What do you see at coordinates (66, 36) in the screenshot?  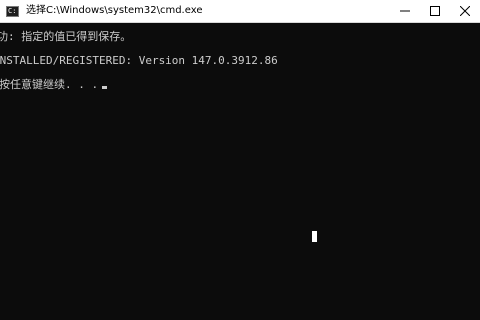 I see `output-line-success: 成功: 指定的值已得到保存。` at bounding box center [66, 36].